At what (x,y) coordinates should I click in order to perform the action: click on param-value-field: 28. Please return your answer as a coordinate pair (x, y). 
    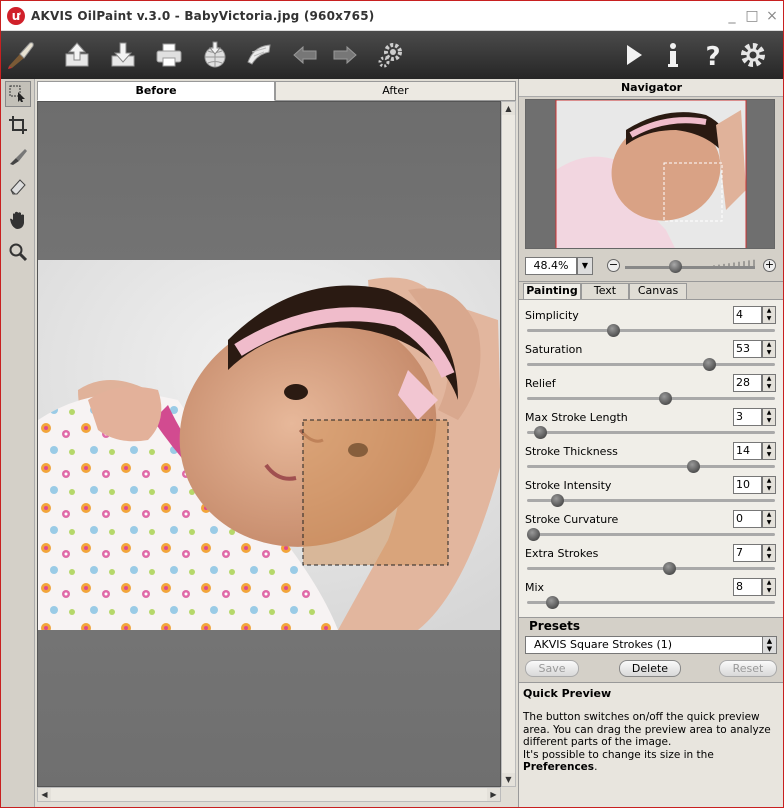
    Looking at the image, I should click on (747, 383).